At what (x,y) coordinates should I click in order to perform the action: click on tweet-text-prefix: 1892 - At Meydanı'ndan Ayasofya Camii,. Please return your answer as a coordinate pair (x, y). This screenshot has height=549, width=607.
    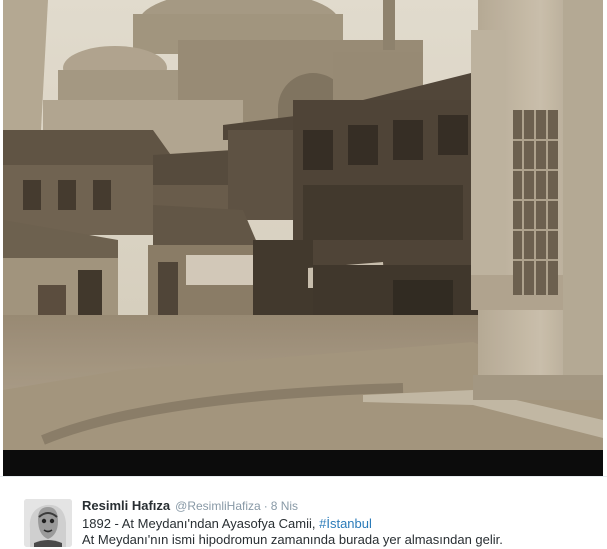
    Looking at the image, I should click on (201, 523).